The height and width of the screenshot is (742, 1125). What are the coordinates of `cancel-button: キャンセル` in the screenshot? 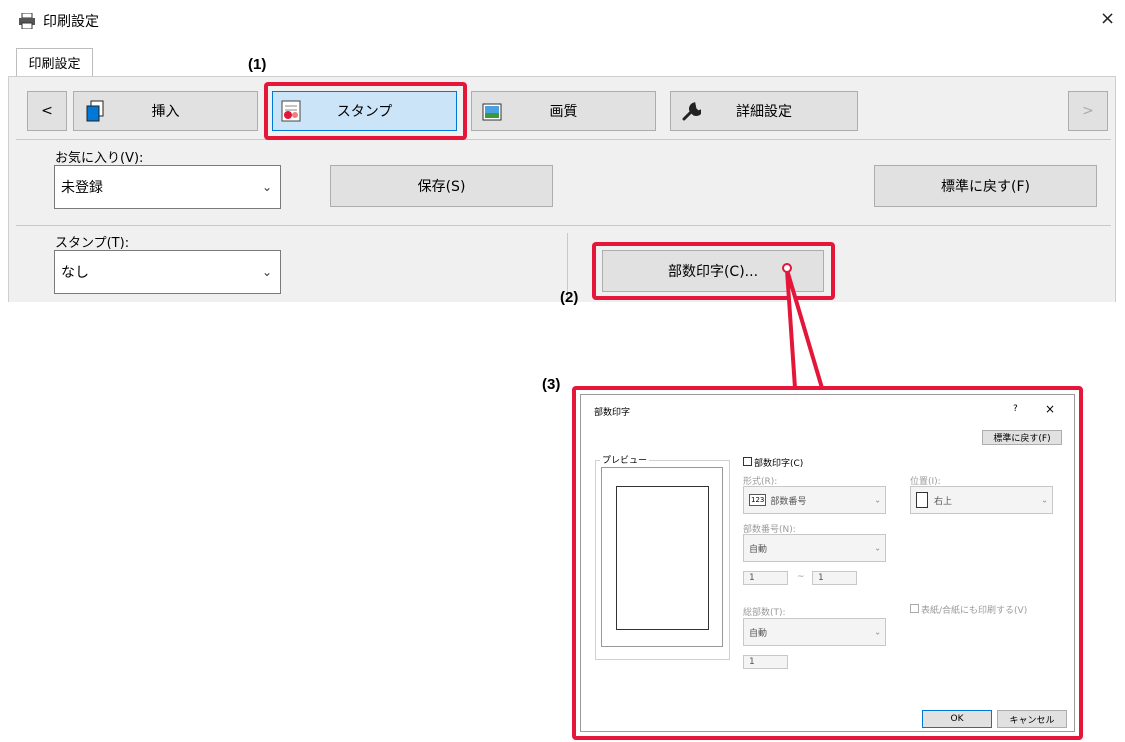 It's located at (1032, 719).